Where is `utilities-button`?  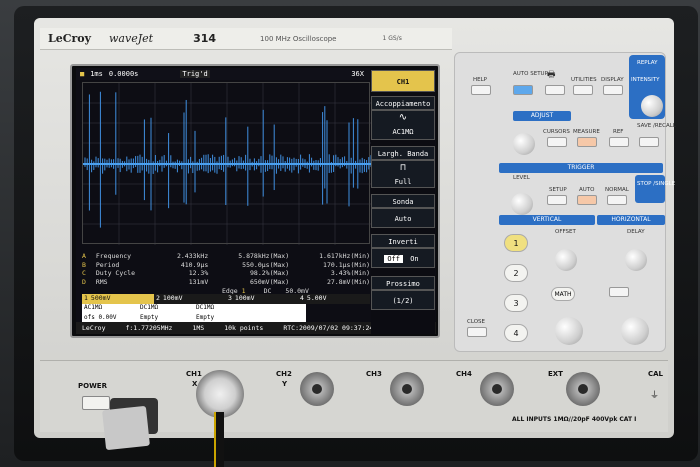
utilities-button is located at coordinates (583, 90).